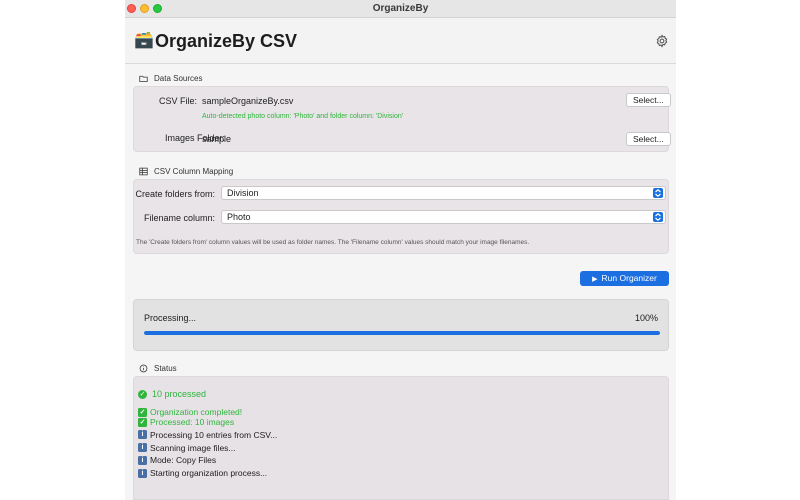  What do you see at coordinates (179, 218) in the screenshot?
I see `filename-column-label: Filename column:` at bounding box center [179, 218].